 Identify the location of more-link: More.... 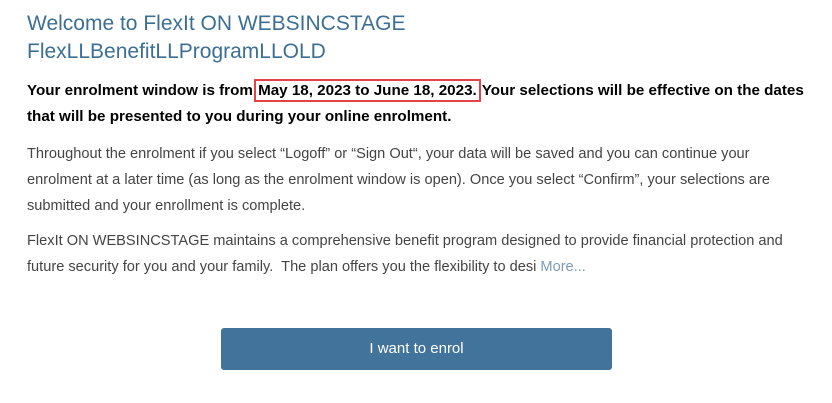
(562, 267).